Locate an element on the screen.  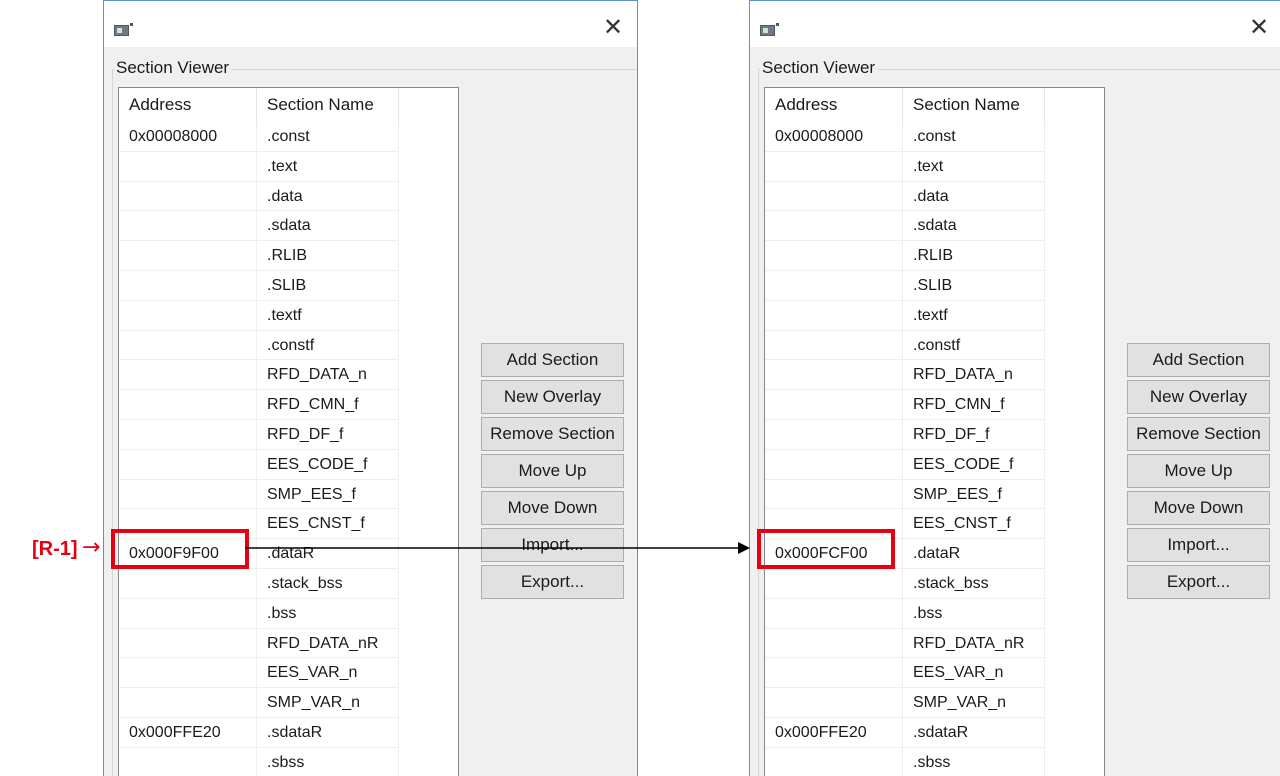
connector-arrowhead is located at coordinates (744, 548).